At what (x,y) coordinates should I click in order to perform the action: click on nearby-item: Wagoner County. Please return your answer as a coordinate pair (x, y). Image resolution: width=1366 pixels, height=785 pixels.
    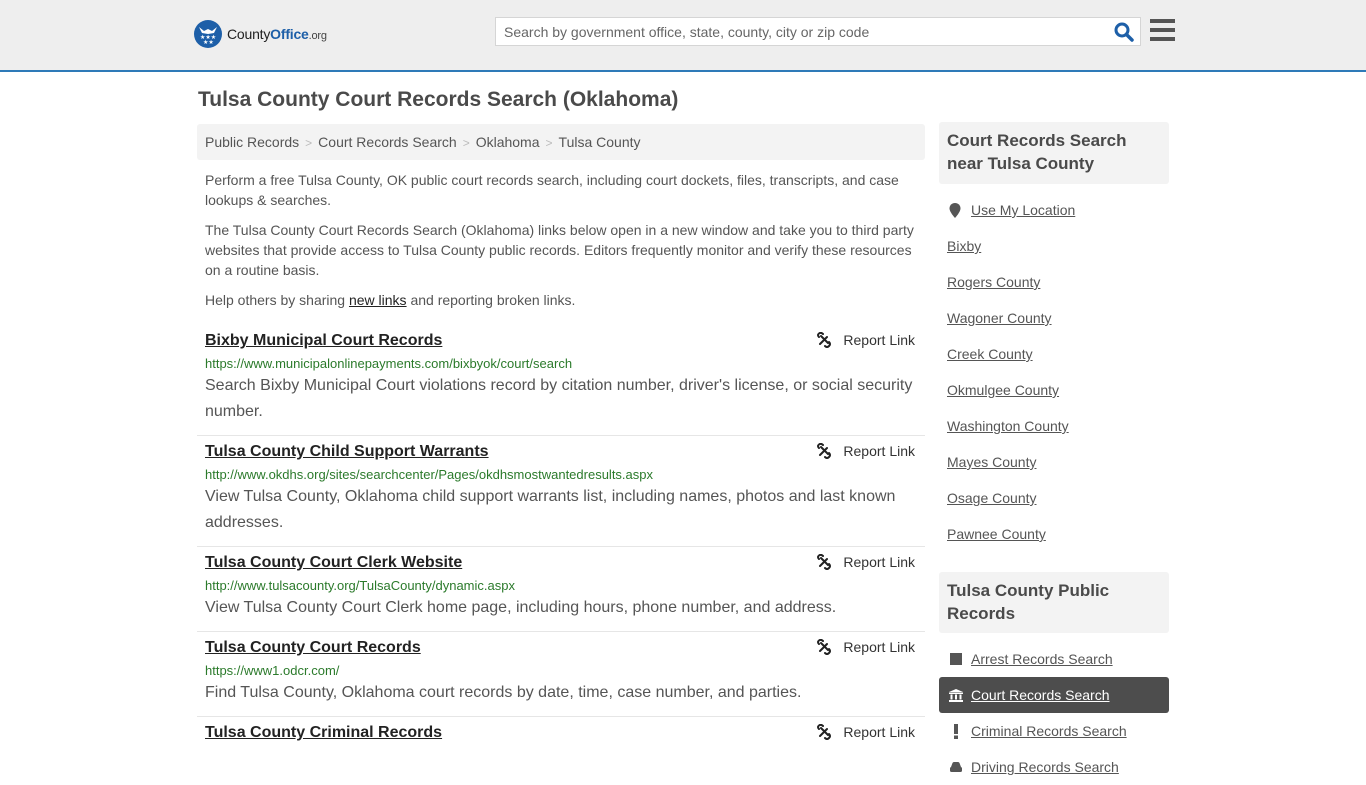
    Looking at the image, I should click on (1058, 318).